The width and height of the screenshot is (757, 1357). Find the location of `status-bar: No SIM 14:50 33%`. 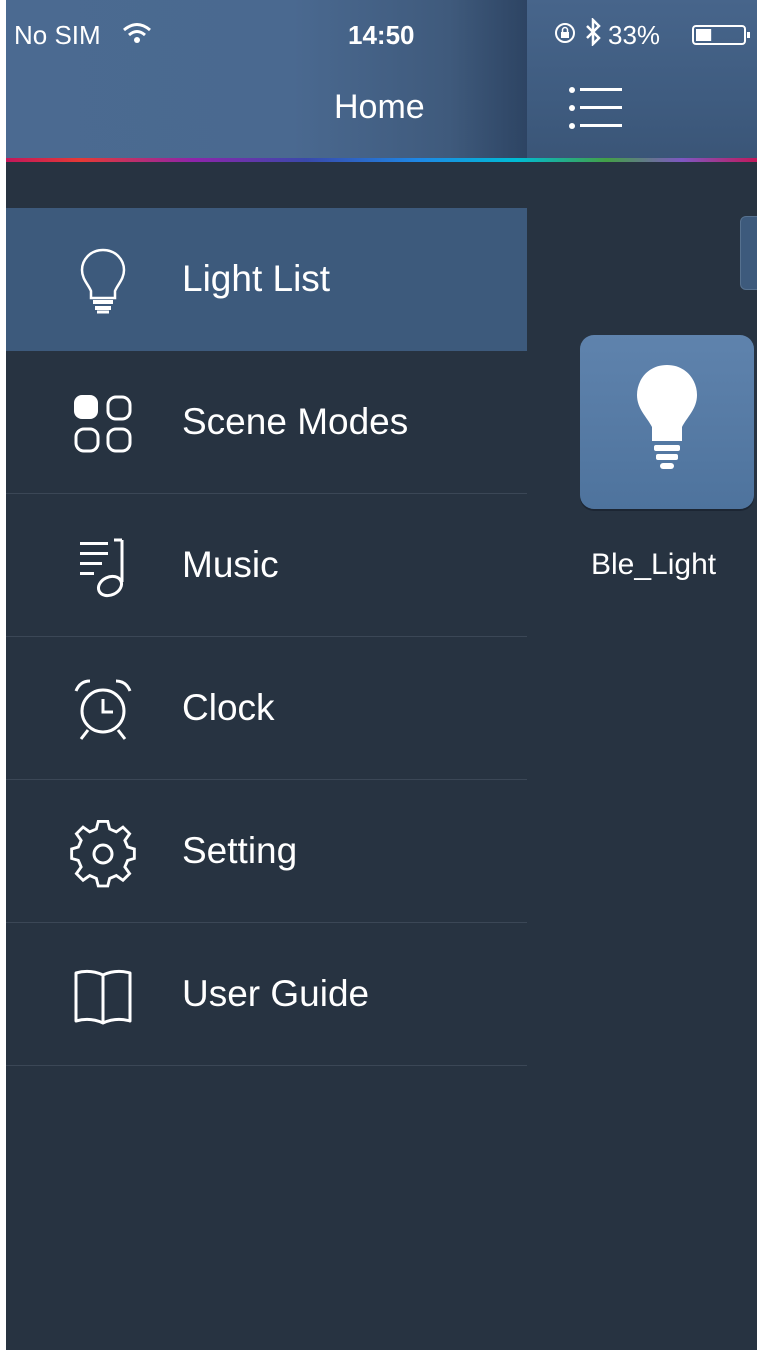

status-bar: No SIM 14:50 33% is located at coordinates (381, 30).